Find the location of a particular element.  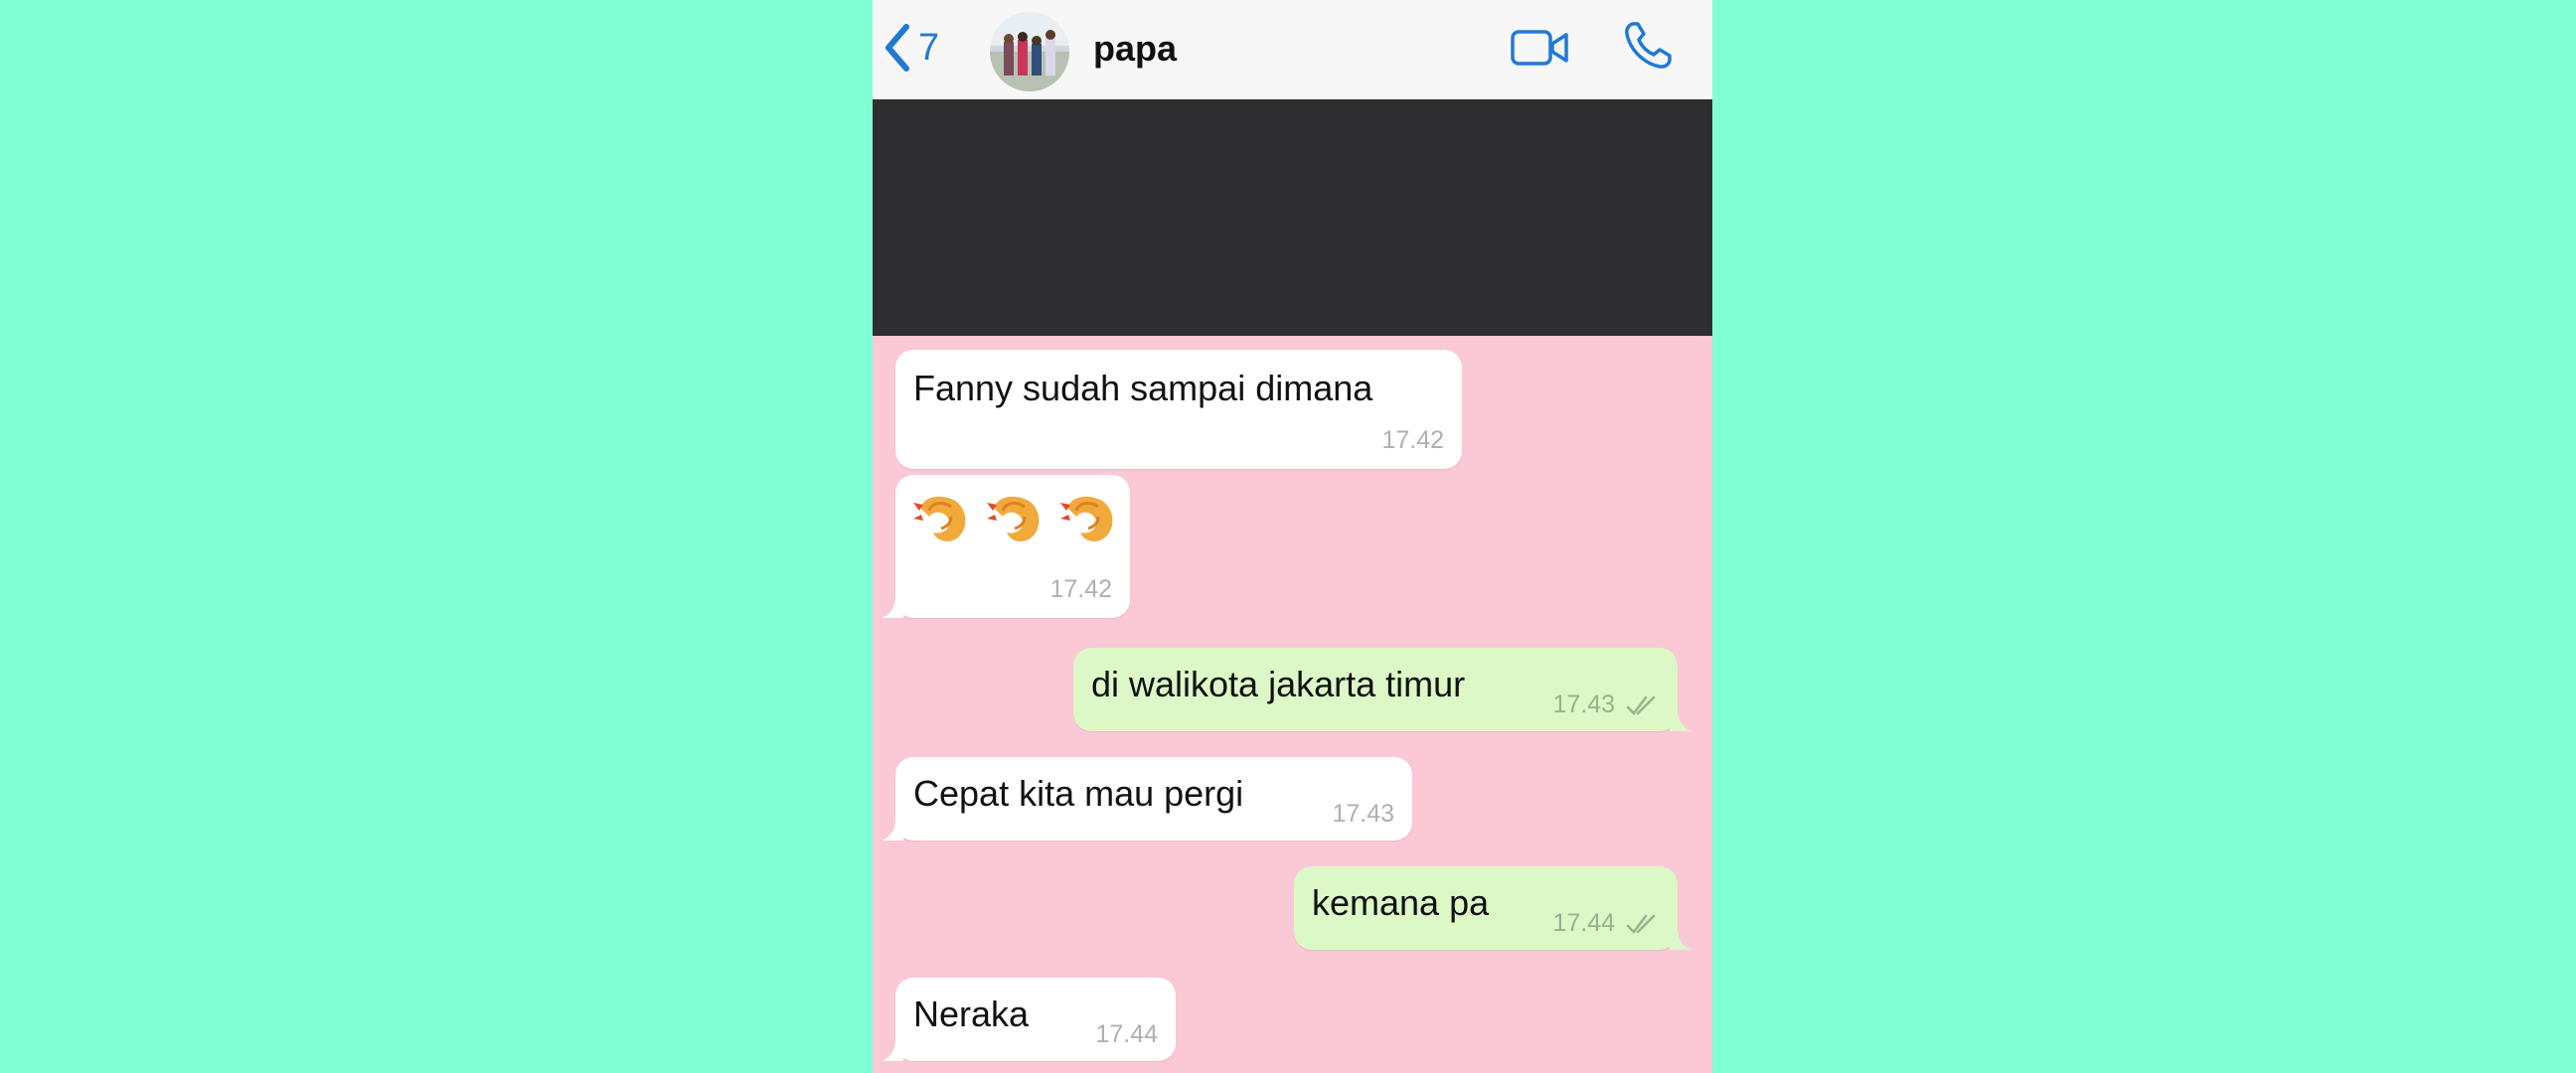

media-preview is located at coordinates (1292, 217).